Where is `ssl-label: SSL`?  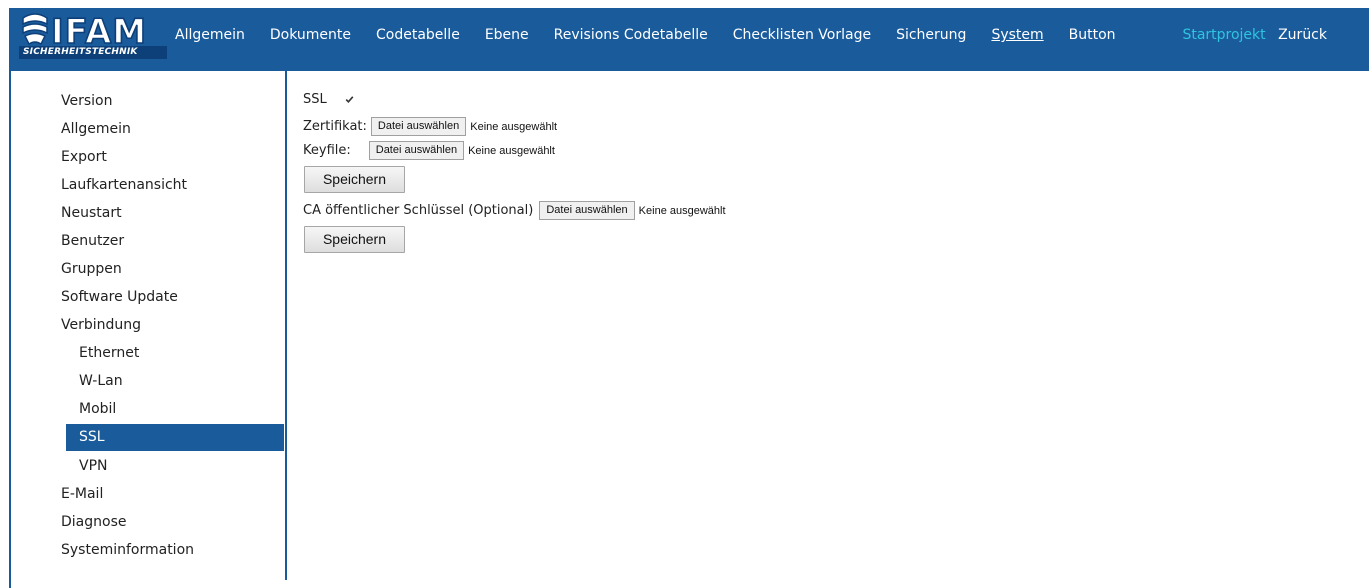
ssl-label: SSL is located at coordinates (315, 99).